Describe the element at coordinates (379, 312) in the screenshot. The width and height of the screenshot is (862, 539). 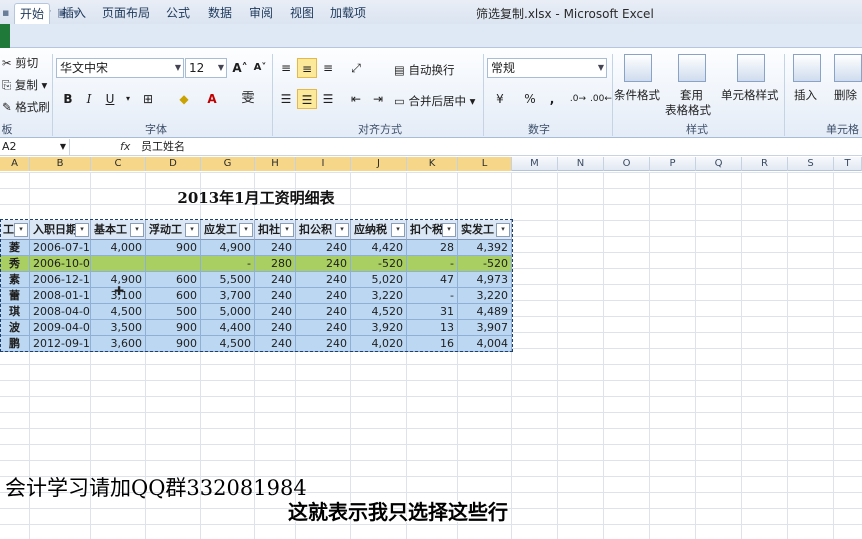
I see `table-cell: 4,520` at that location.